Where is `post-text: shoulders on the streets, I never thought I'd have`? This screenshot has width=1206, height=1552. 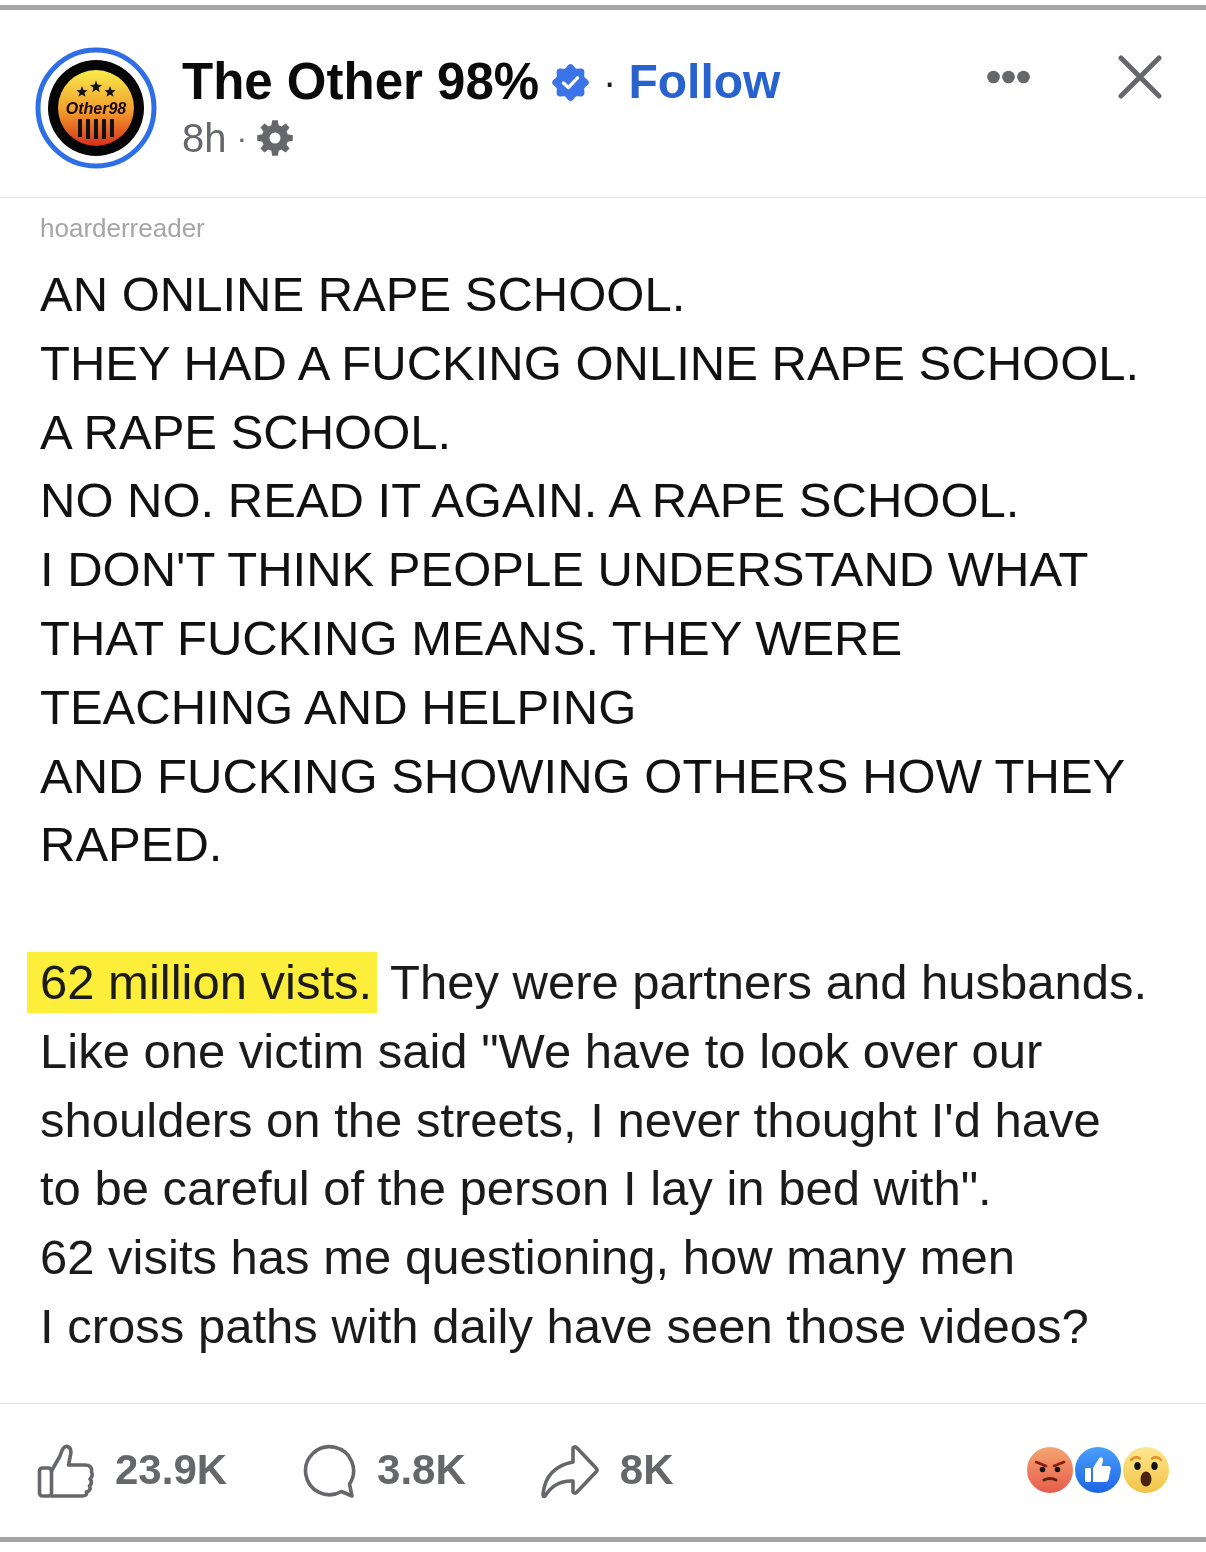
post-text: shoulders on the streets, I never thought I'd have is located at coordinates (570, 1119).